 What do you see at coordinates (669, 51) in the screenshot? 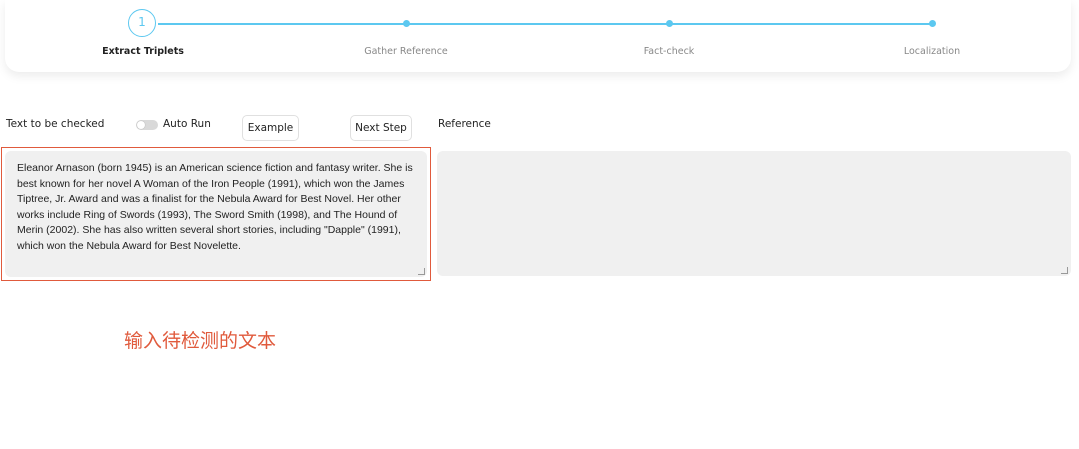
I see `step-label-fact-check: Fact-check` at bounding box center [669, 51].